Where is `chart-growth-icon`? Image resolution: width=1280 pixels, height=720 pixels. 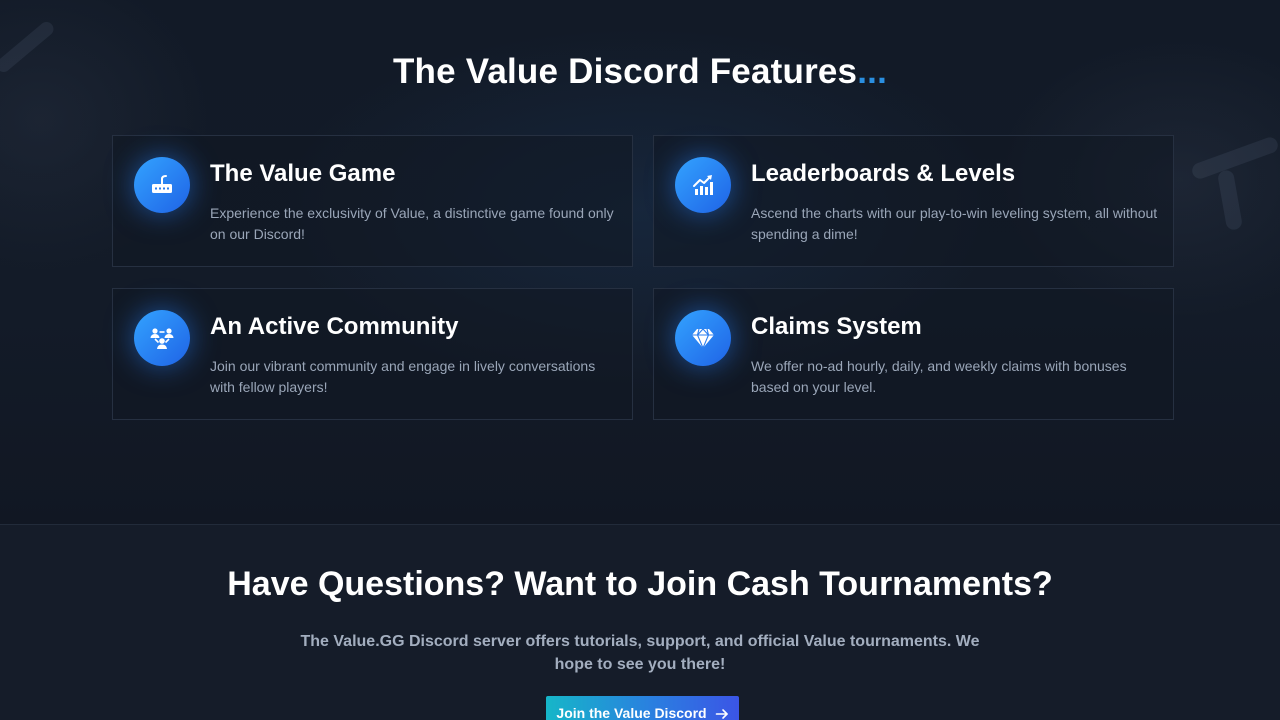
chart-growth-icon is located at coordinates (703, 185).